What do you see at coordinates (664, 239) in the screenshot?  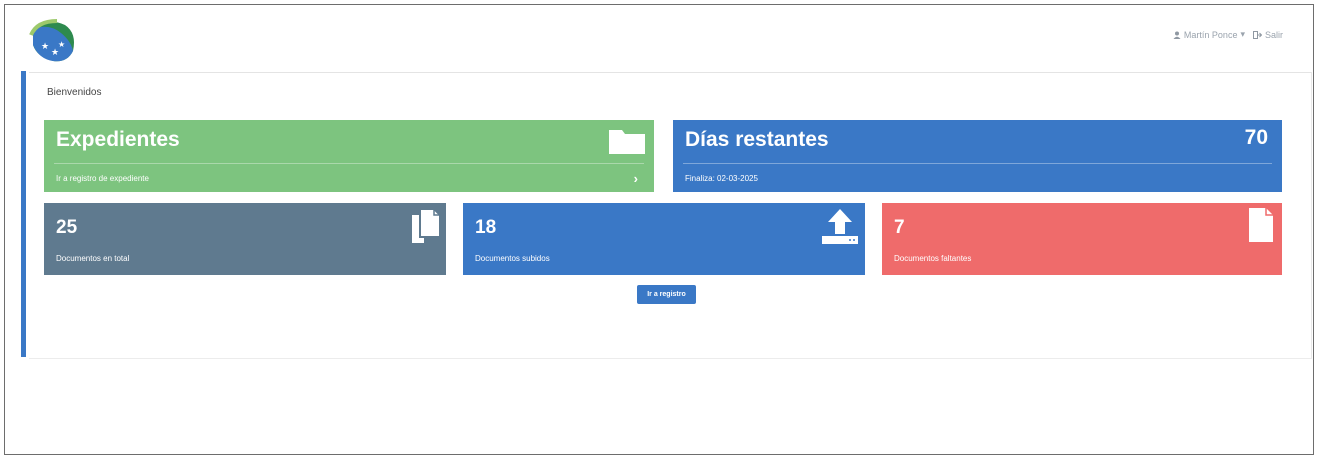 I see `documentos-subidos-card: 18 Documentos subidos` at bounding box center [664, 239].